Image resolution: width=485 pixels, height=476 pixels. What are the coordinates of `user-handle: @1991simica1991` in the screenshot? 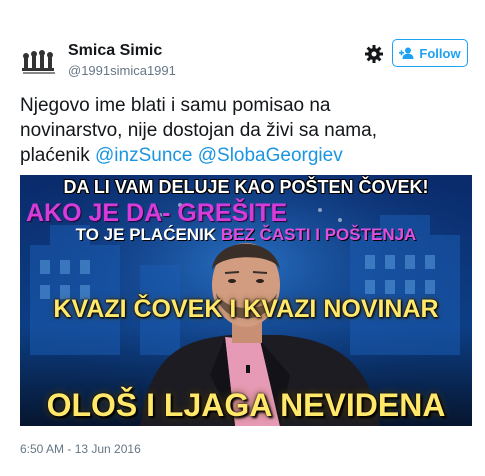 It's located at (122, 70).